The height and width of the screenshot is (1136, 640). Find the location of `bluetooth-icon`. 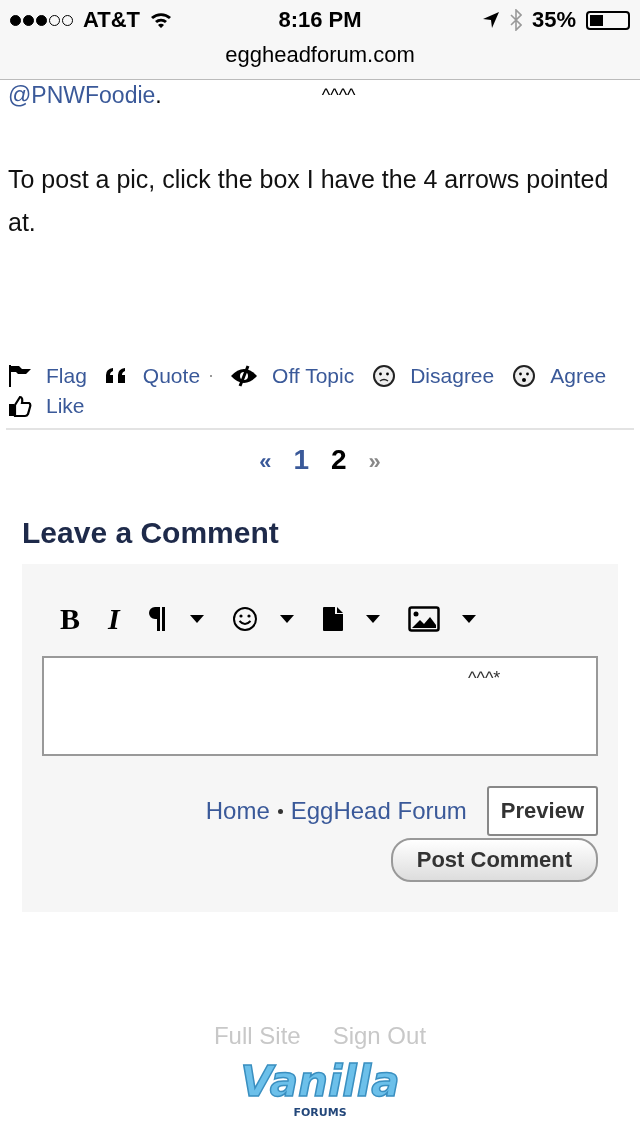

bluetooth-icon is located at coordinates (515, 20).